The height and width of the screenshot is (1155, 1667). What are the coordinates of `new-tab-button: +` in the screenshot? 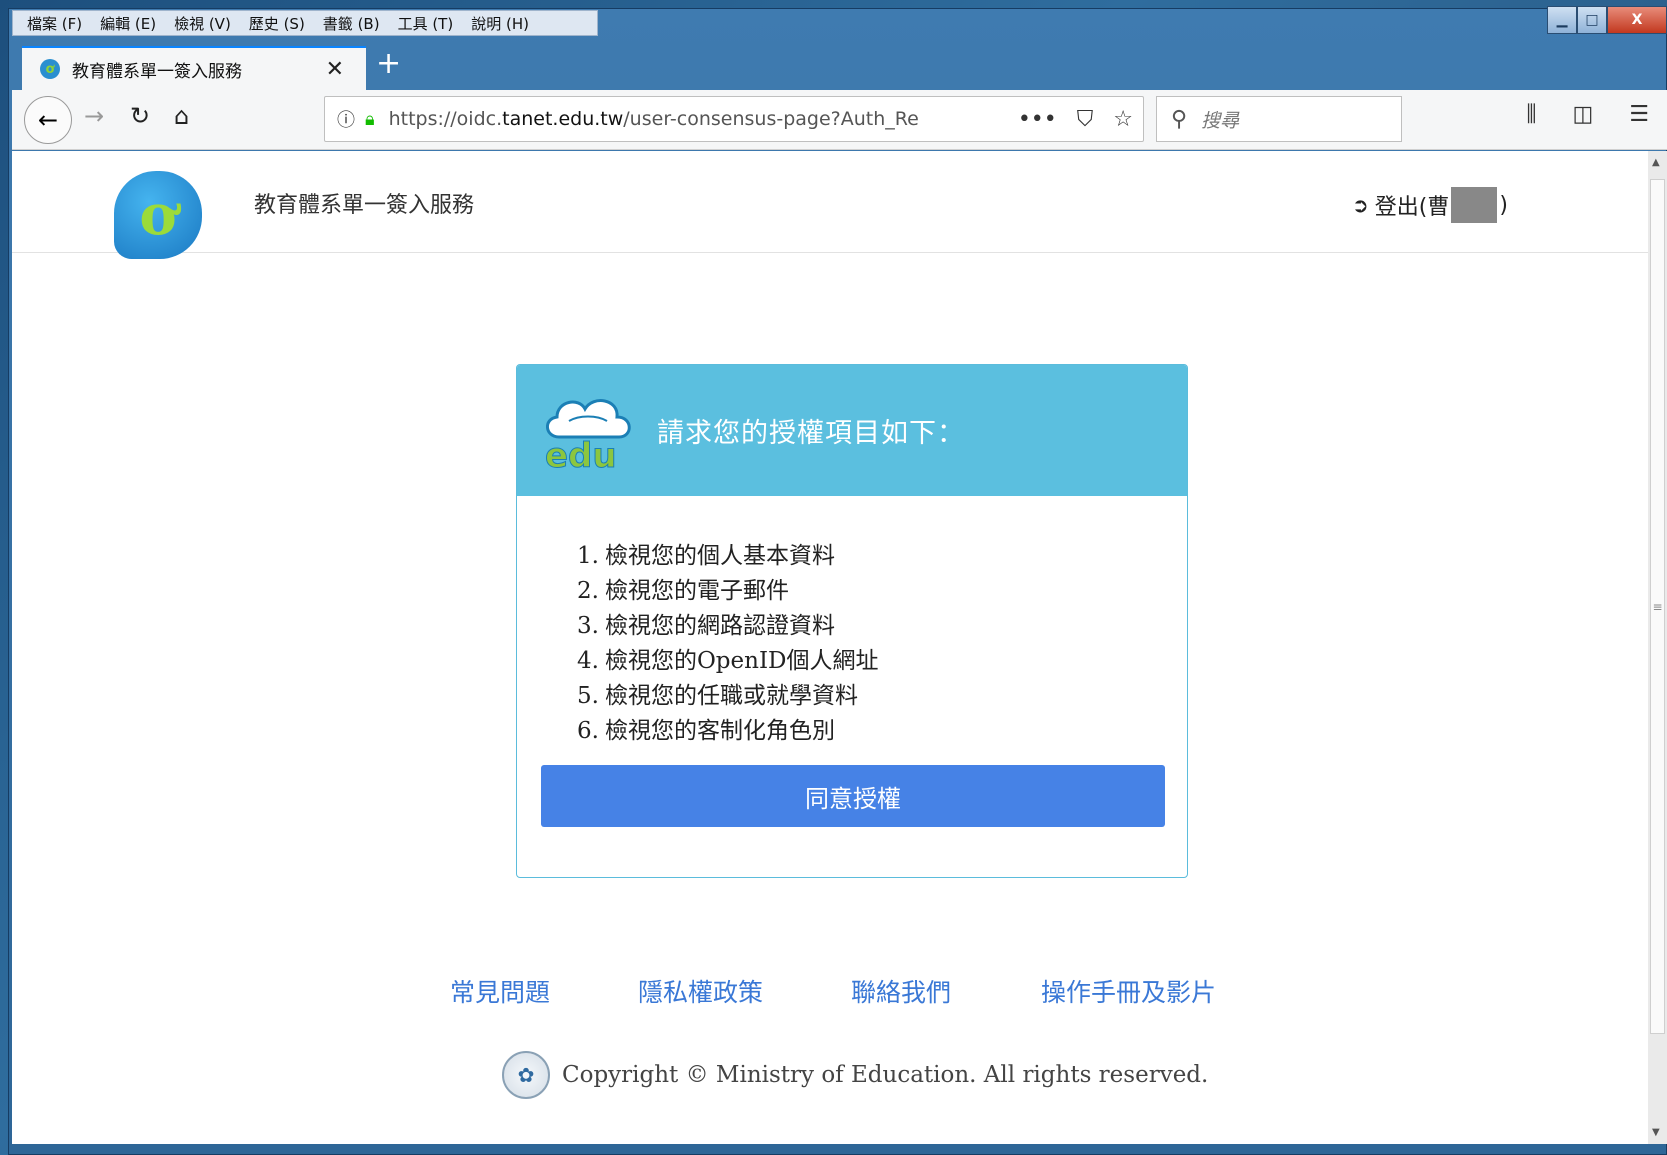 It's located at (388, 63).